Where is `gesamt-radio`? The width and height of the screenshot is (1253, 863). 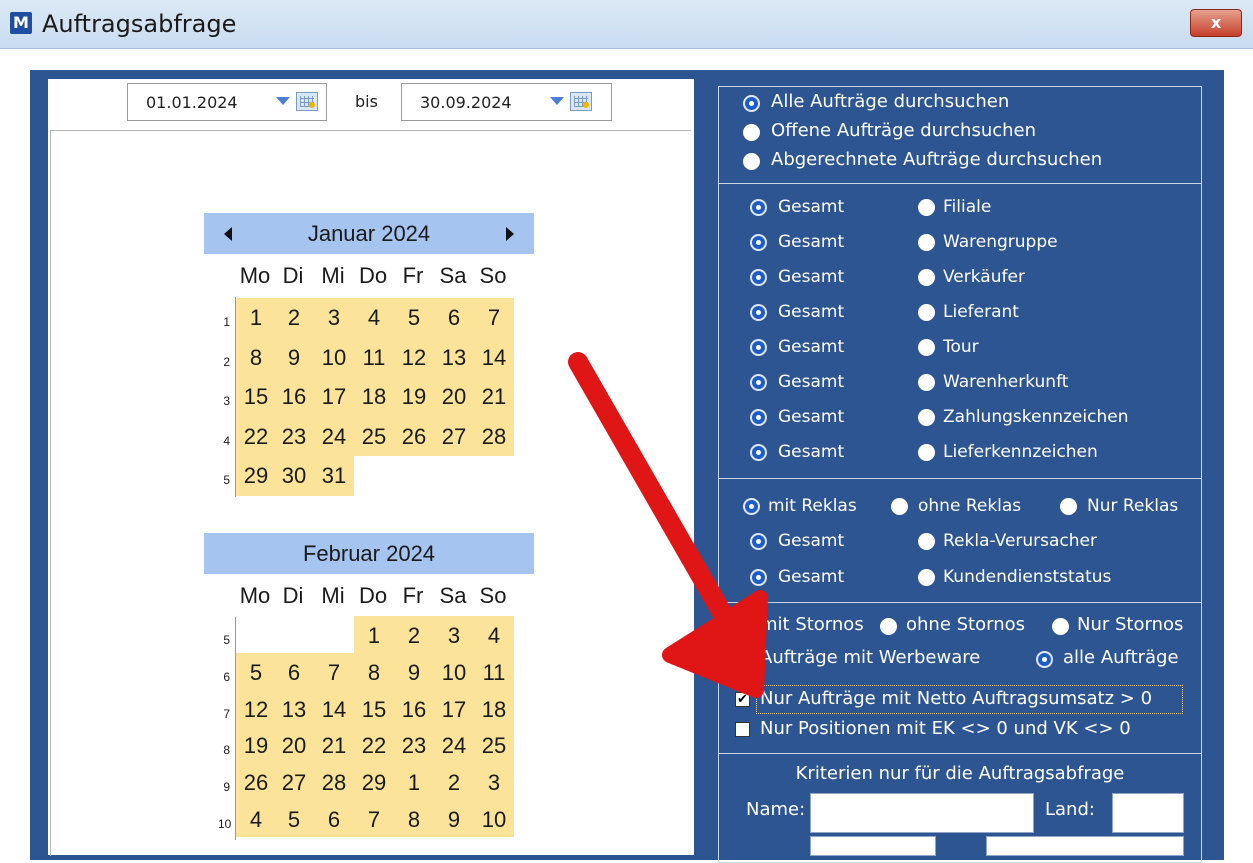 gesamt-radio is located at coordinates (758, 207).